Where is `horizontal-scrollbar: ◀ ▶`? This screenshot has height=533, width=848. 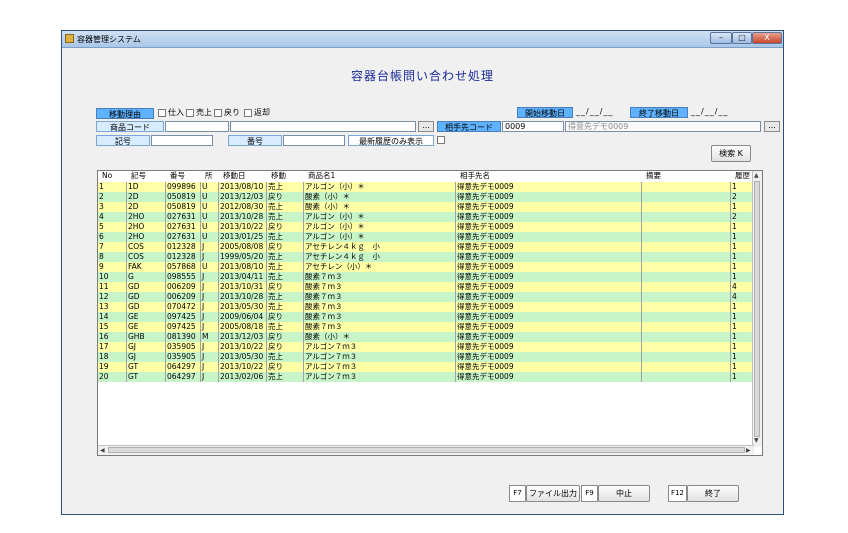
horizontal-scrollbar: ◀ ▶ is located at coordinates (426, 450).